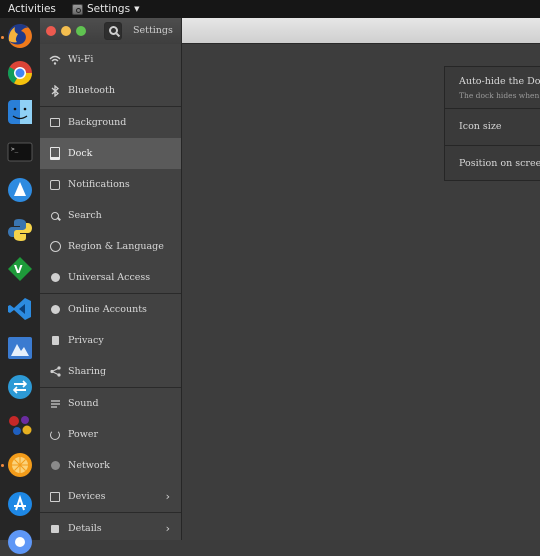 The height and width of the screenshot is (556, 540). Describe the element at coordinates (109, 9) in the screenshot. I see `app-menu-label: Settings` at that location.